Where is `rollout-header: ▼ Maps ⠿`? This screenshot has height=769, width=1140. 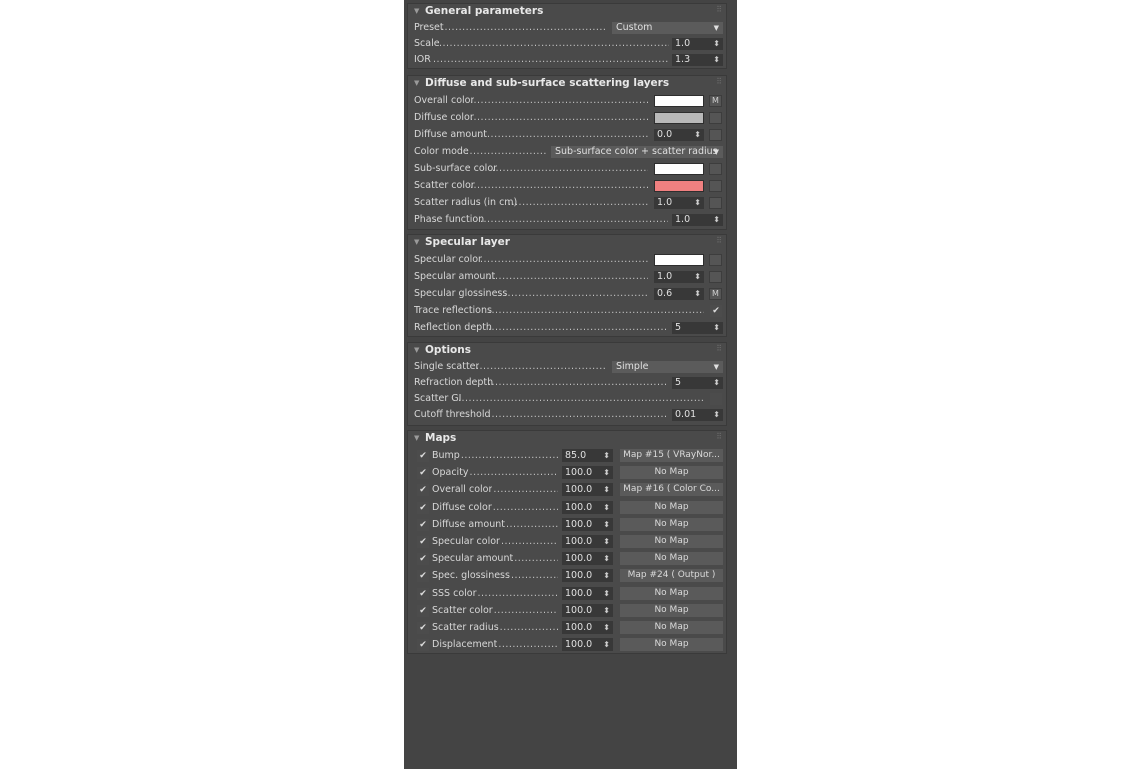 rollout-header: ▼ Maps ⠿ is located at coordinates (567, 439).